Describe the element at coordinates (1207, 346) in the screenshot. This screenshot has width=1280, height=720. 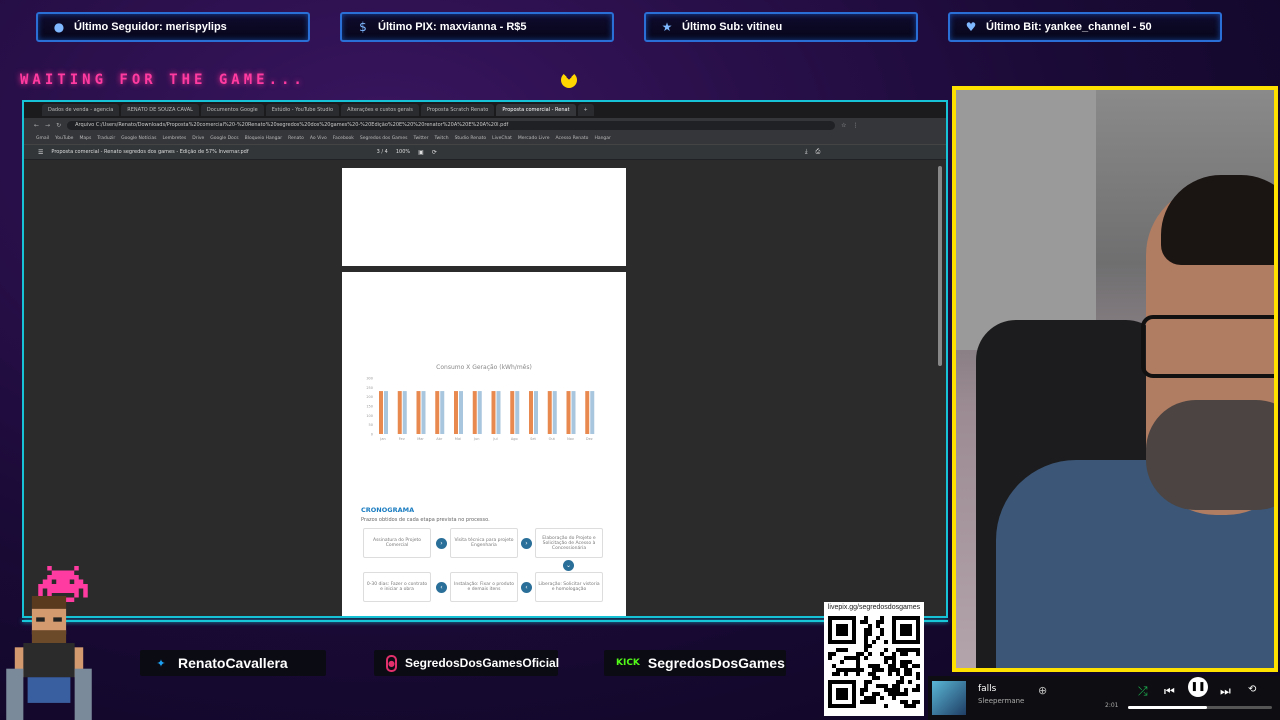
I see `glasses` at that location.